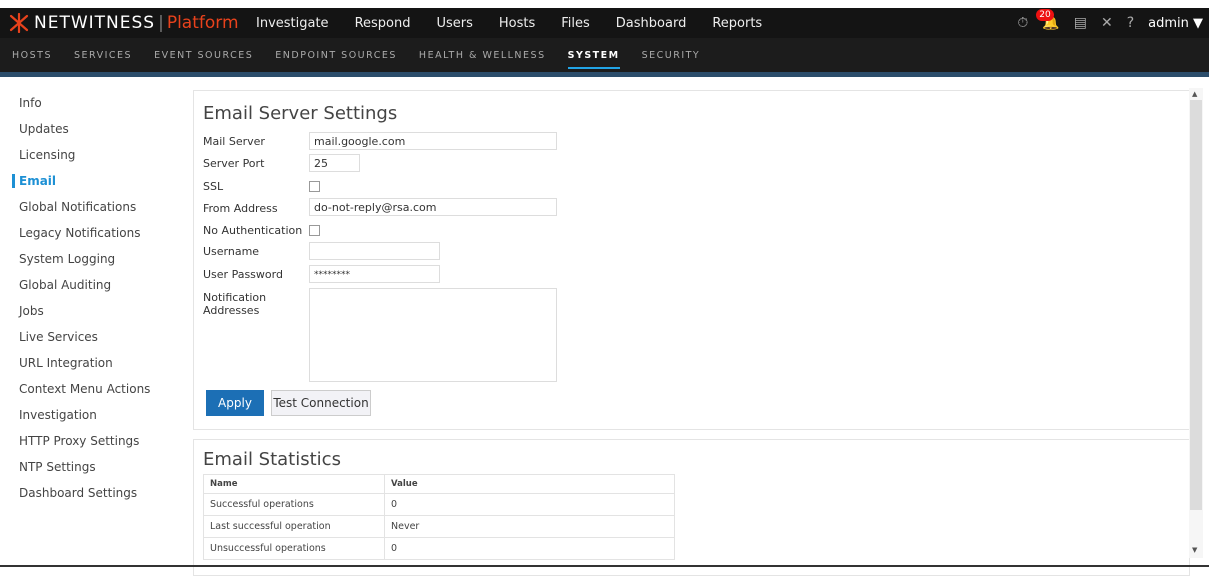 This screenshot has height=576, width=1209. What do you see at coordinates (314, 230) in the screenshot?
I see `no-authentication-checkbox` at bounding box center [314, 230].